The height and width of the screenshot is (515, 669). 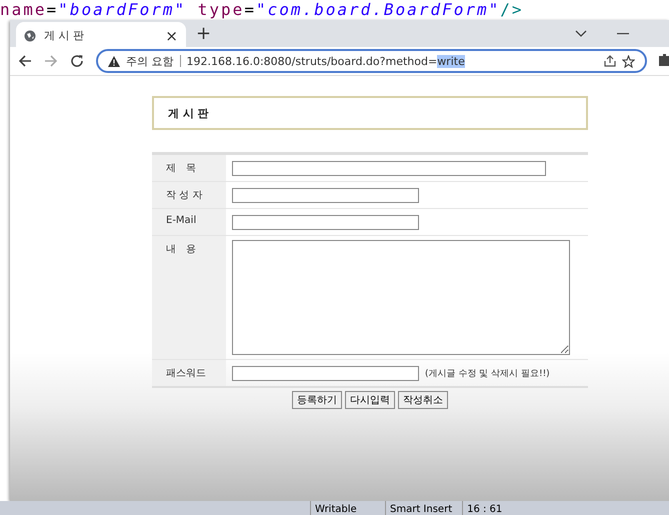 What do you see at coordinates (500, 508) in the screenshot?
I see `status-item: 16 : 61` at bounding box center [500, 508].